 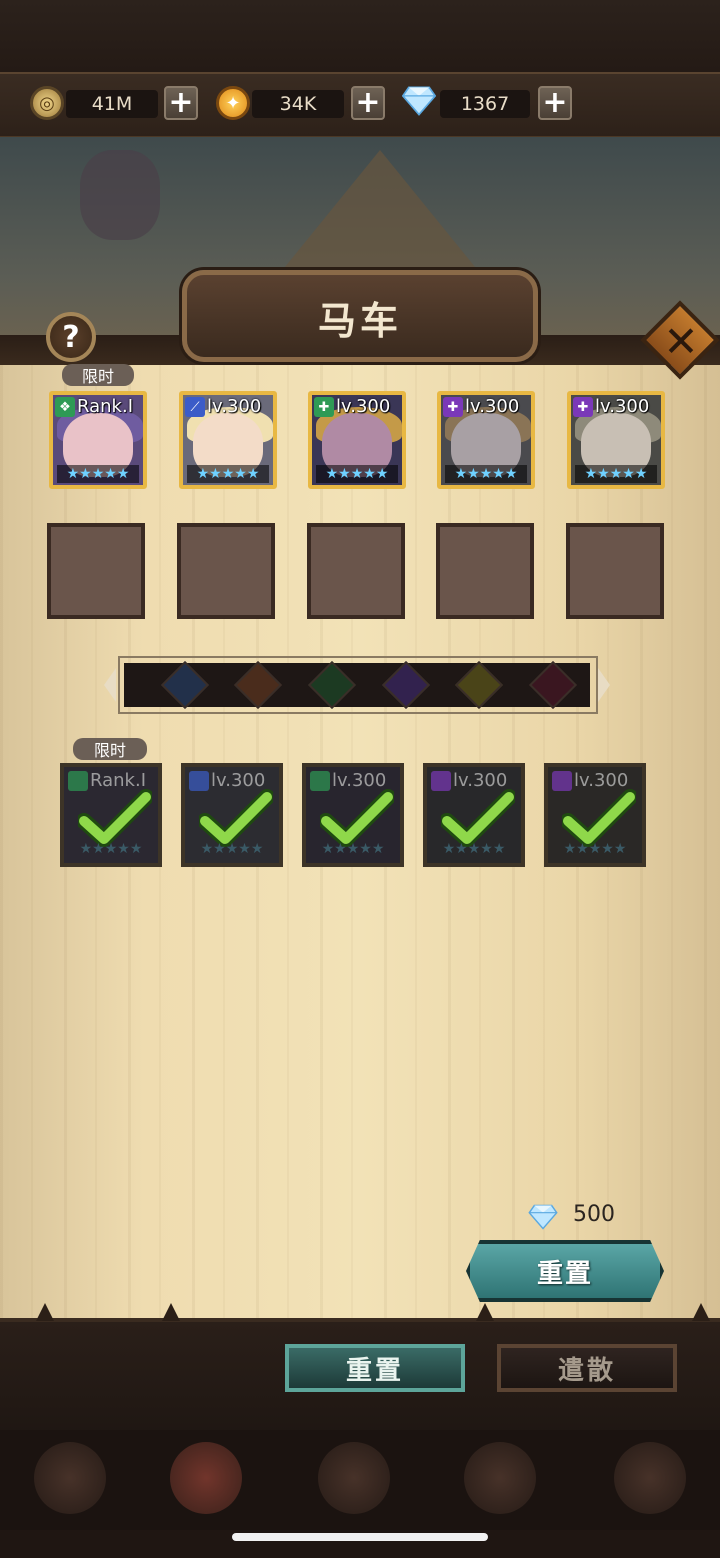 I want to click on selected-hero-card: Rank.I ★★★★★, so click(x=111, y=815).